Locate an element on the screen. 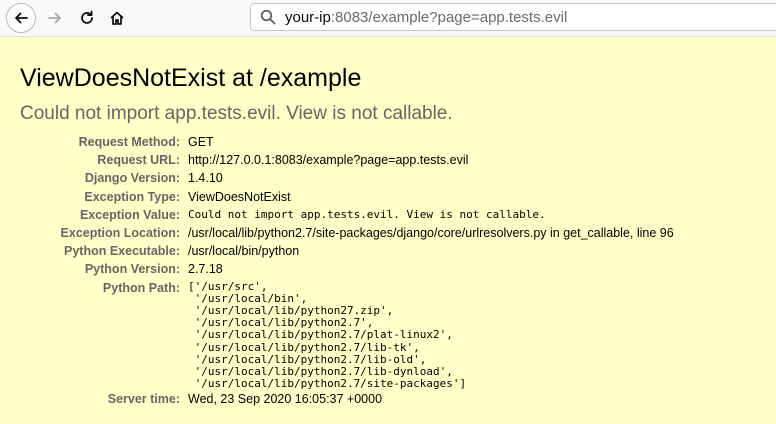 The width and height of the screenshot is (776, 424). search-icon is located at coordinates (268, 17).